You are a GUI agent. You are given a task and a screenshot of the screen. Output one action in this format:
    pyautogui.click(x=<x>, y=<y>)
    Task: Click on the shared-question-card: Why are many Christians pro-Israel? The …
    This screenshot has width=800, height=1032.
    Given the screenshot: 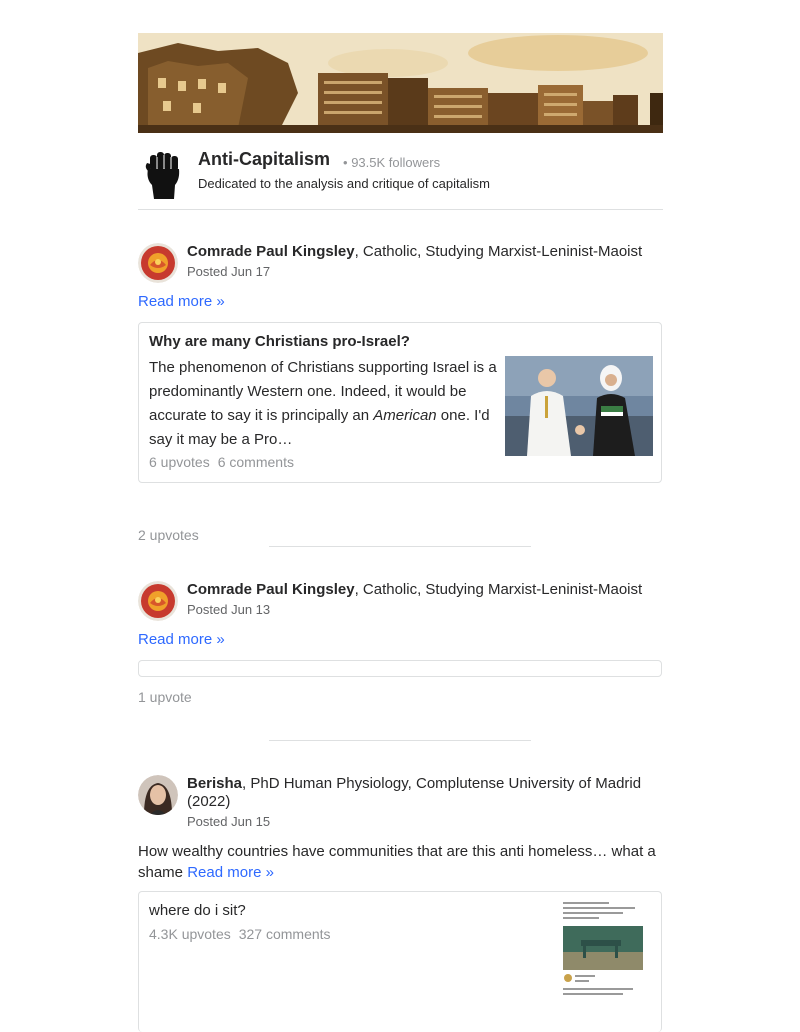 What is the action you would take?
    pyautogui.click(x=400, y=402)
    